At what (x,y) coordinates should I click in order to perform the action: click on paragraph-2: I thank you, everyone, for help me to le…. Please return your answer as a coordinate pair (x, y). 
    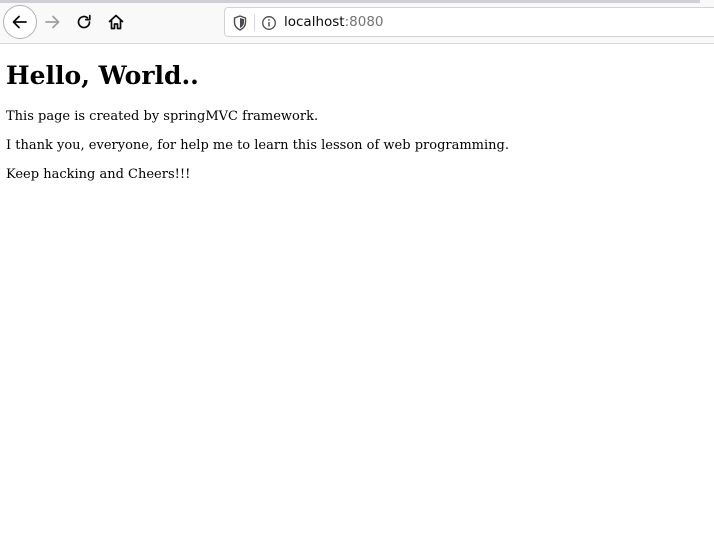
    Looking at the image, I should click on (257, 145).